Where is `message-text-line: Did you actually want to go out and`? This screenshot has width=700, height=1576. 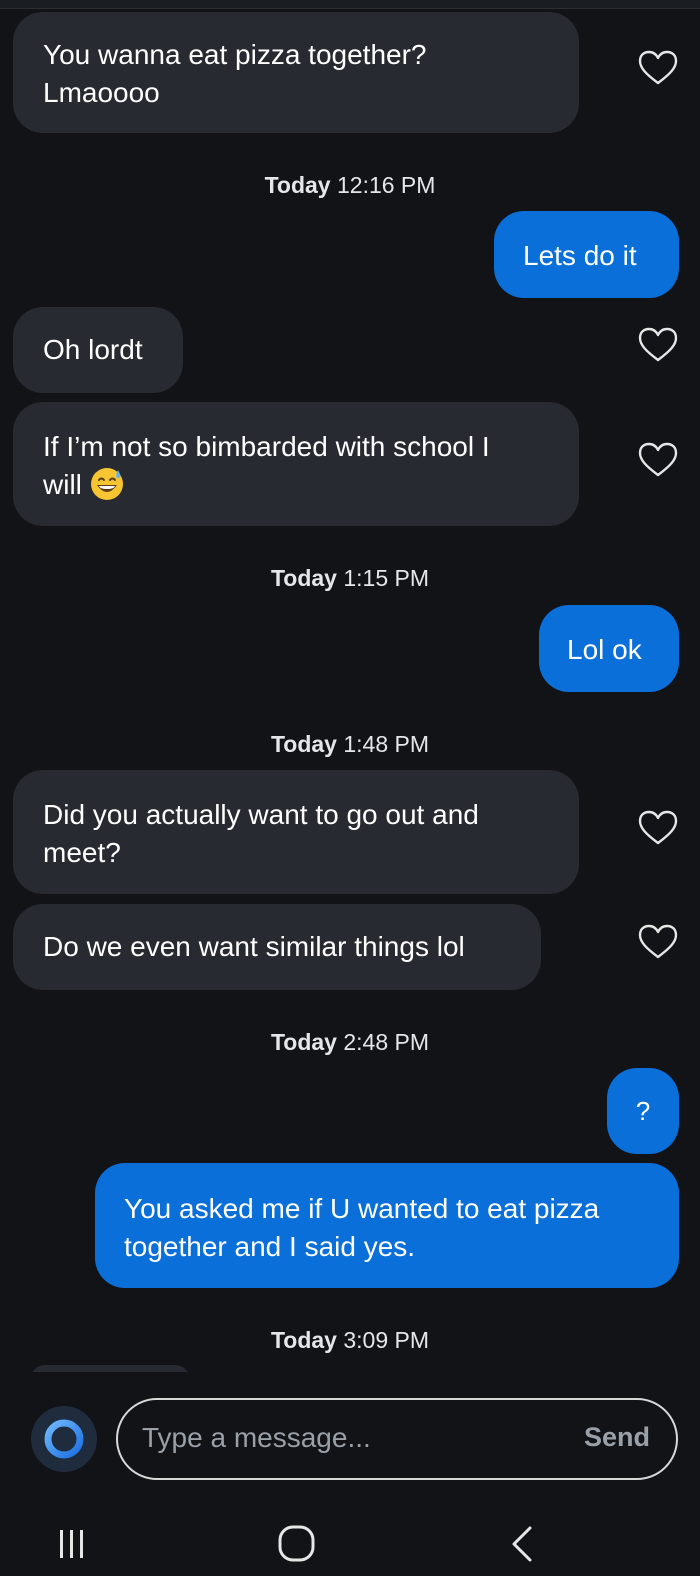 message-text-line: Did you actually want to go out and is located at coordinates (261, 814).